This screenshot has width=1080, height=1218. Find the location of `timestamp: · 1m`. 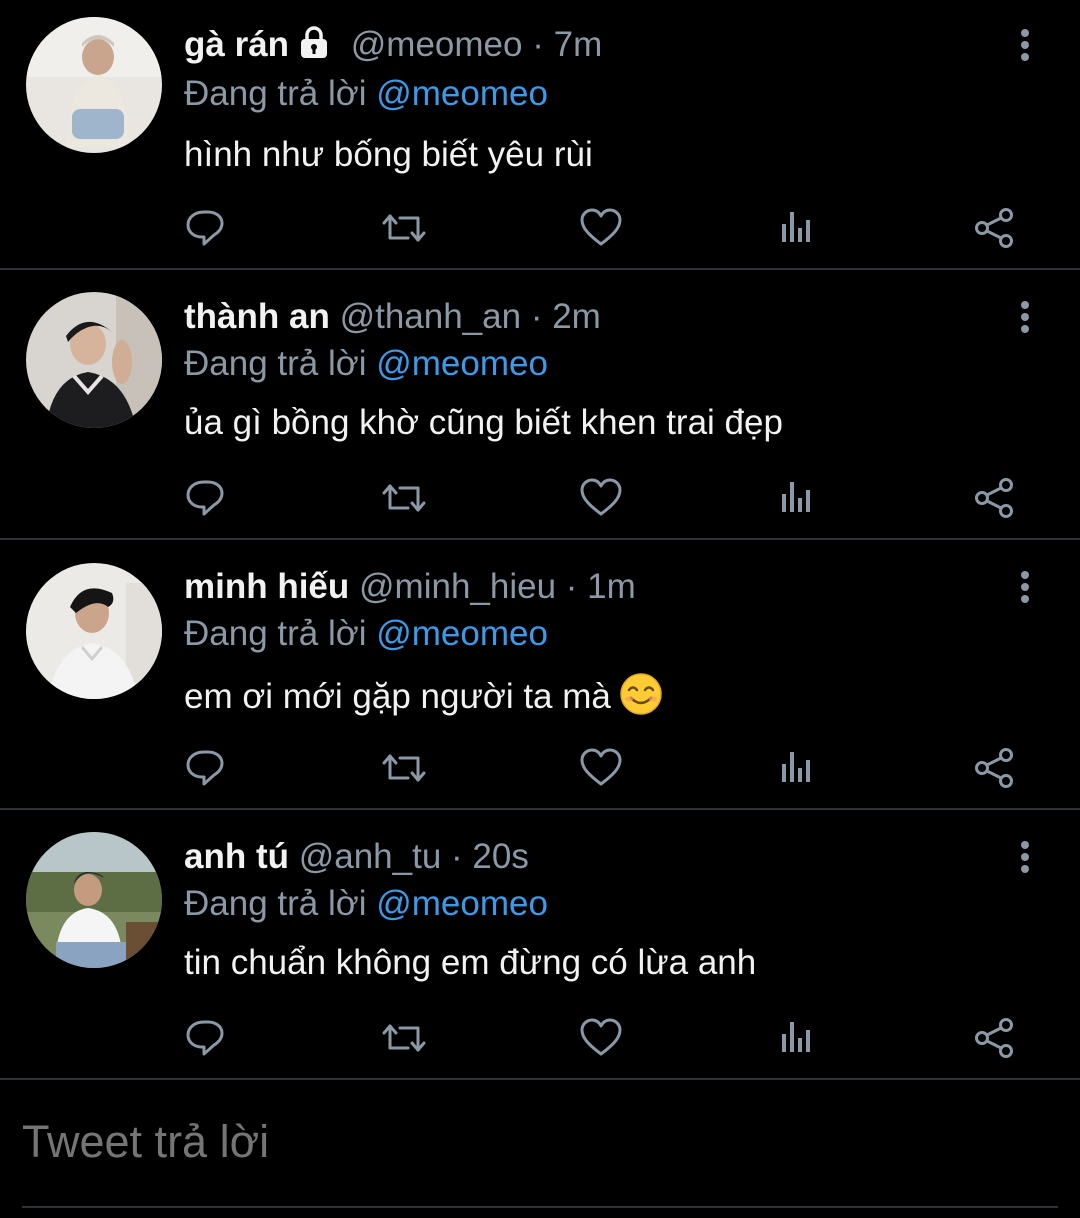

timestamp: · 1m is located at coordinates (600, 586).